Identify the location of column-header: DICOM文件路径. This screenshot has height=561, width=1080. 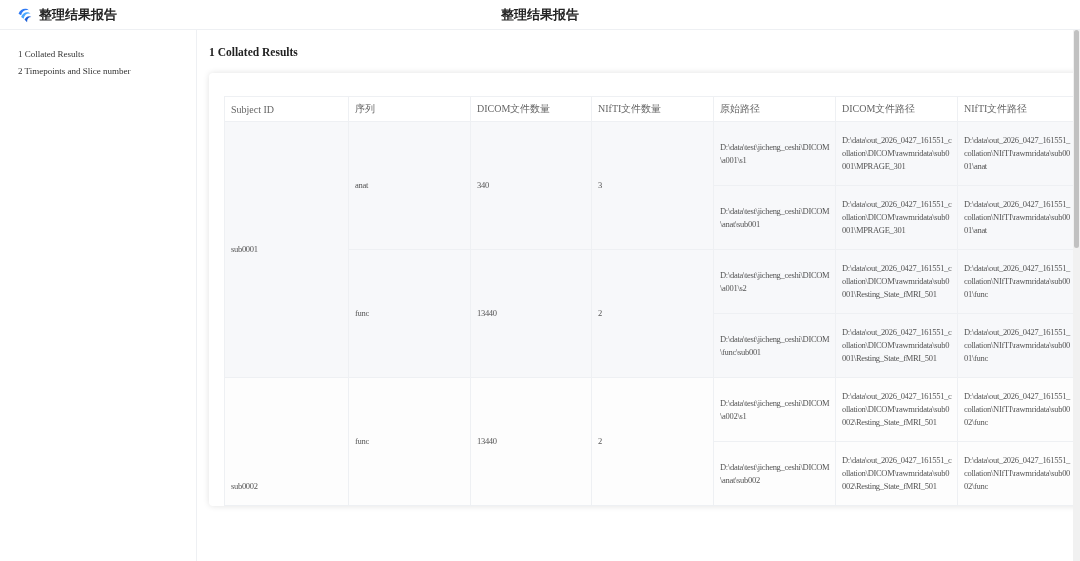
(896, 109).